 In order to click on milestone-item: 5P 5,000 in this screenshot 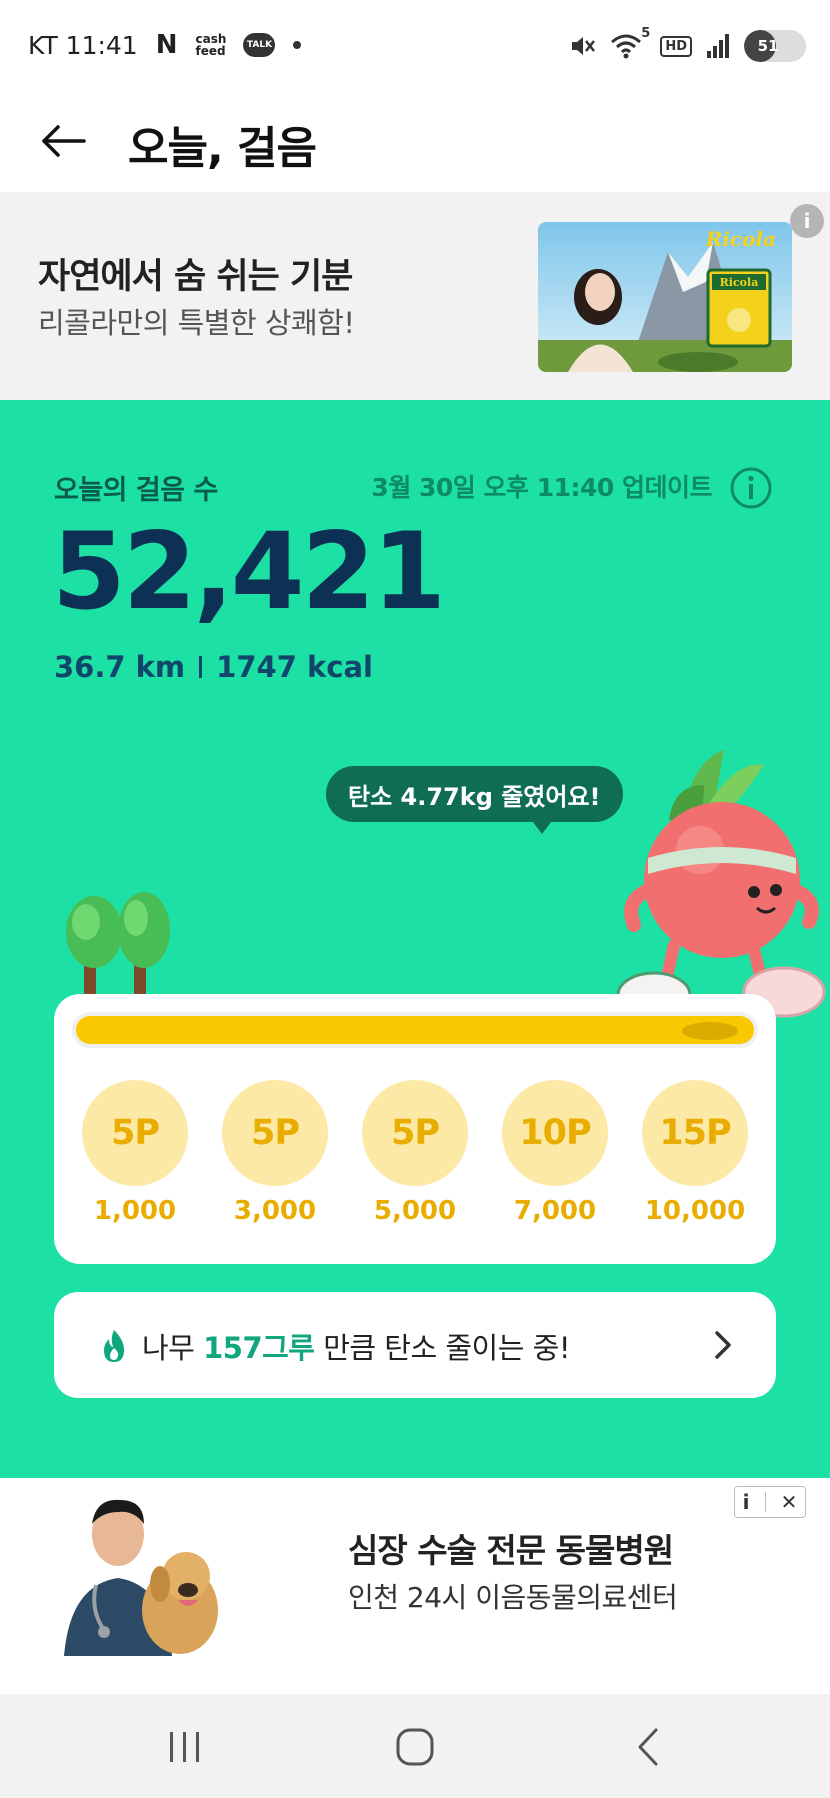, I will do `click(415, 1153)`.